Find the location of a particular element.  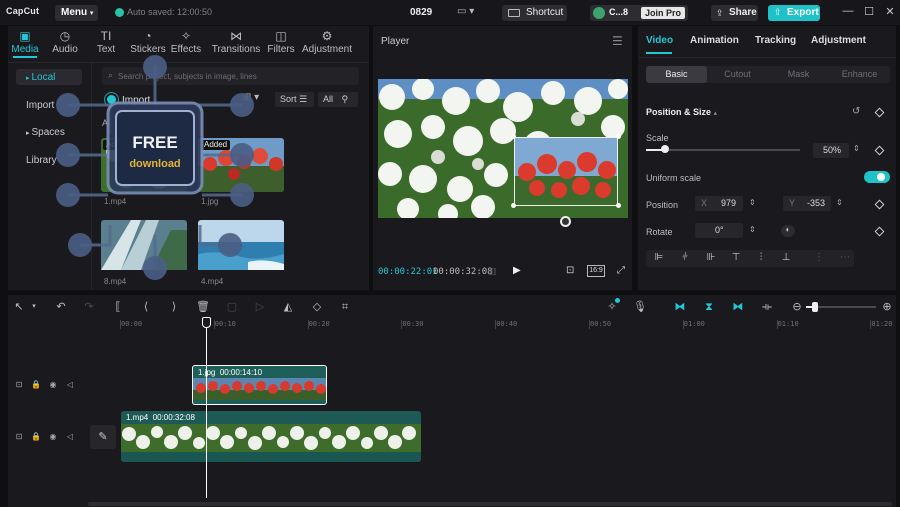

watermark-text-download: download is located at coordinates (154, 164).